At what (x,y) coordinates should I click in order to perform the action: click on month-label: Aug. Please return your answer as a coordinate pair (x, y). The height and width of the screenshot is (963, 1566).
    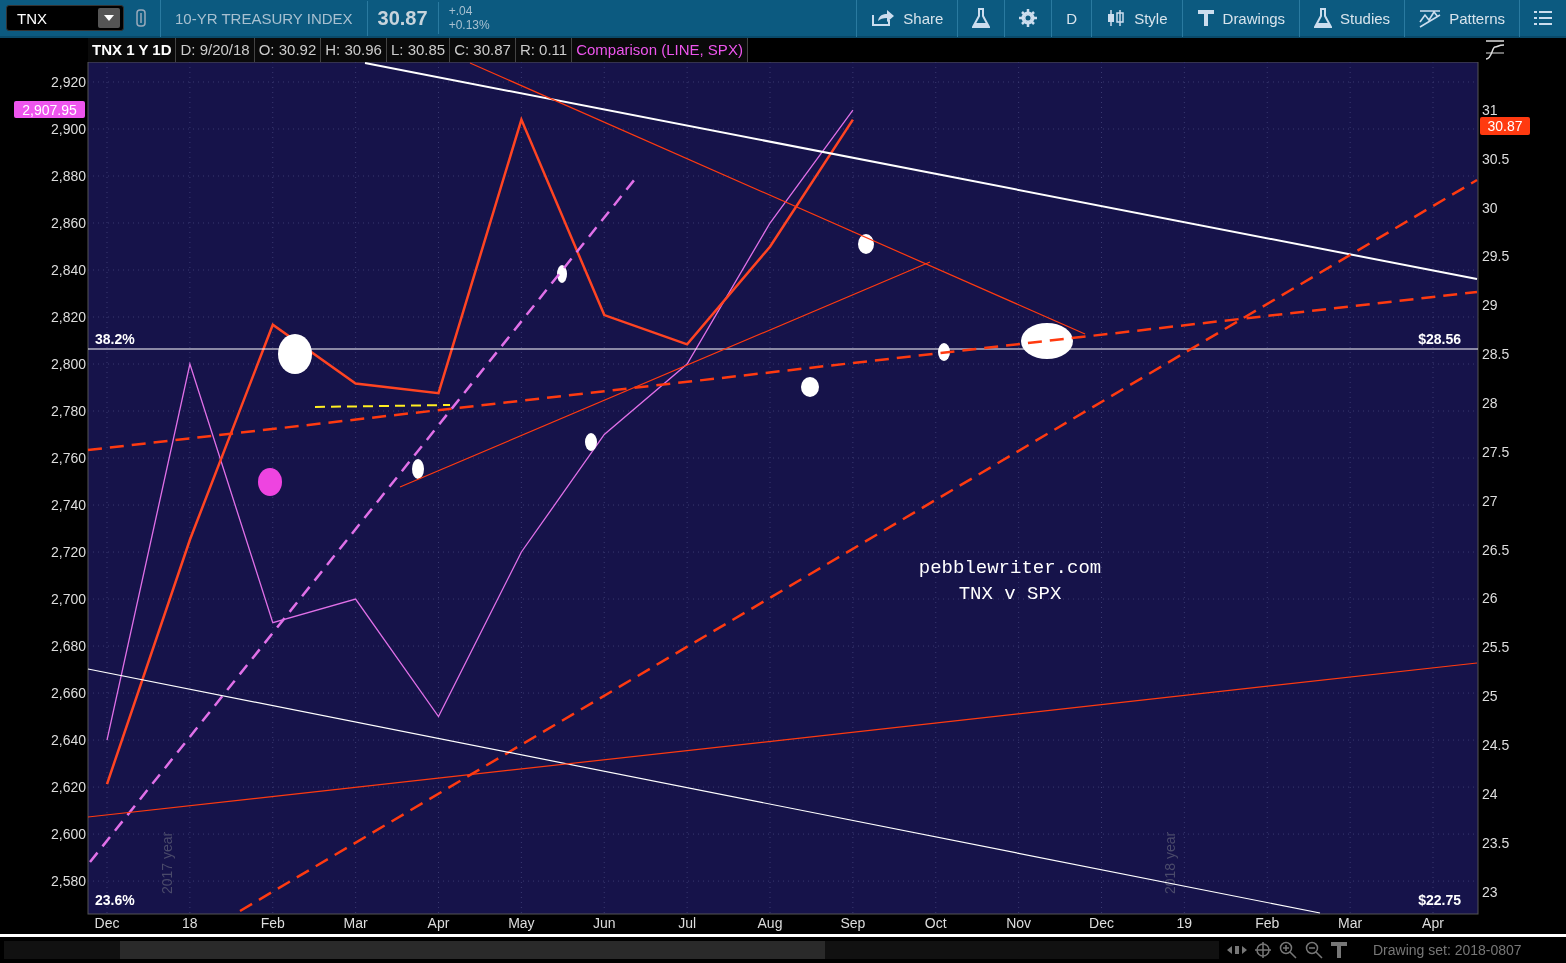
    Looking at the image, I should click on (770, 922).